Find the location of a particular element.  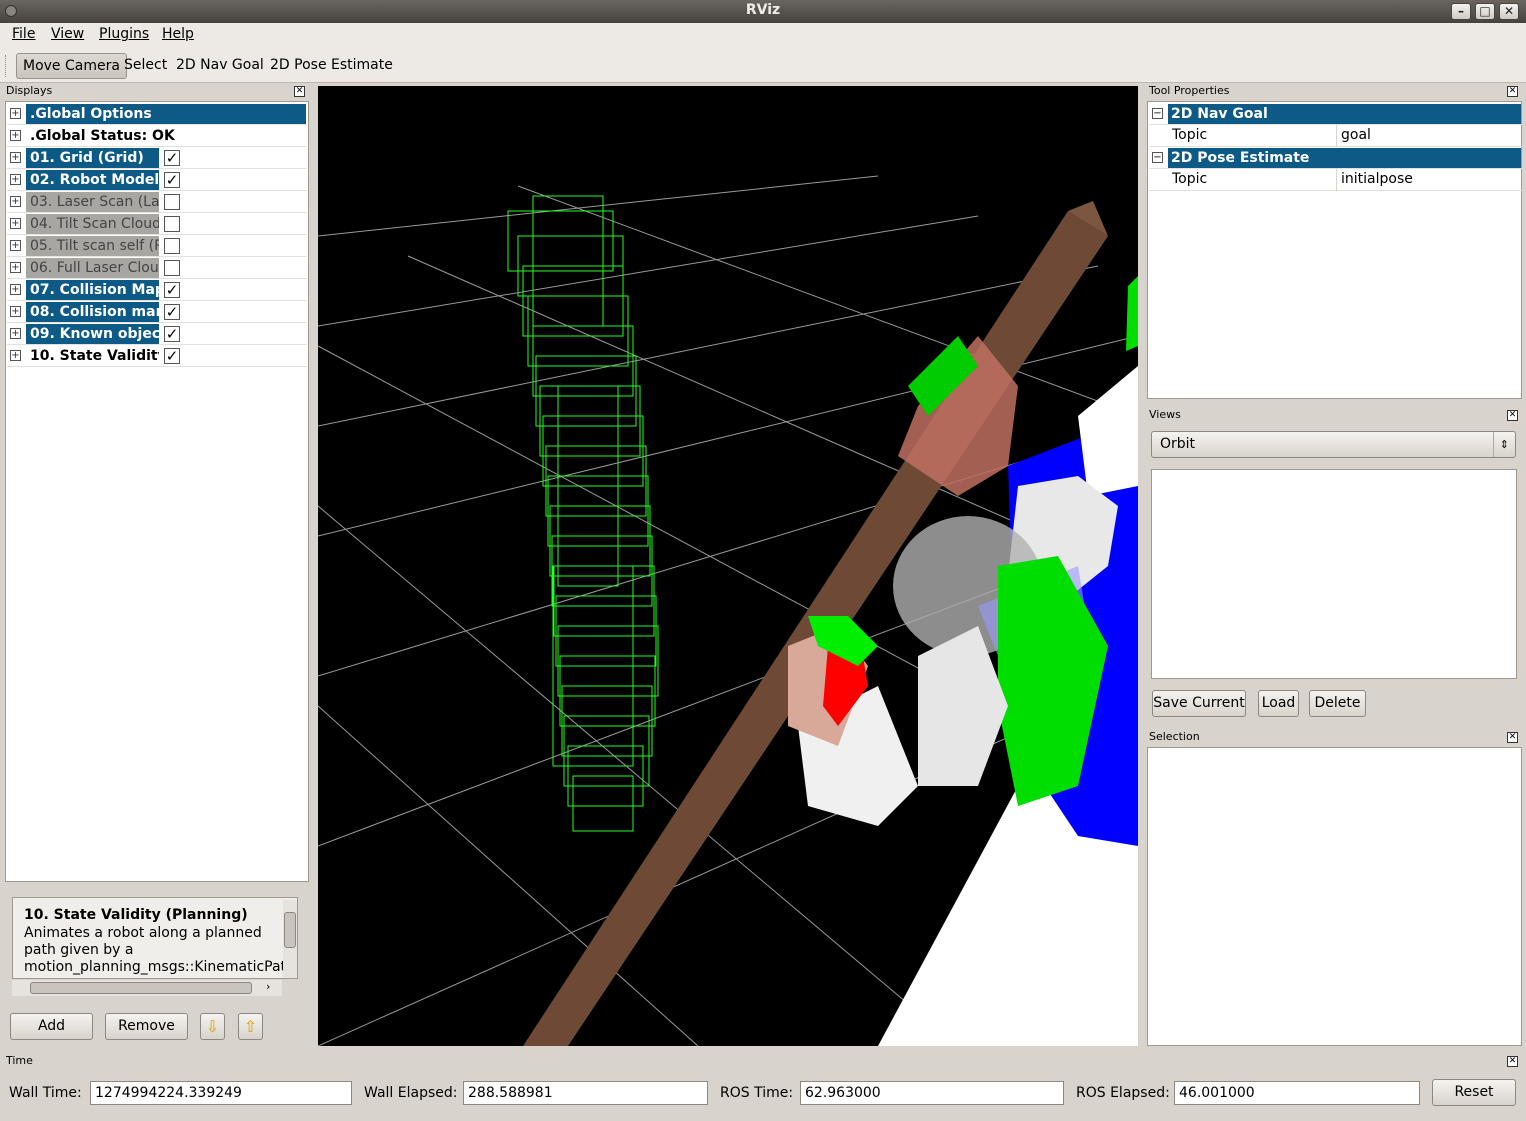

delete-button: Delete is located at coordinates (1337, 703).